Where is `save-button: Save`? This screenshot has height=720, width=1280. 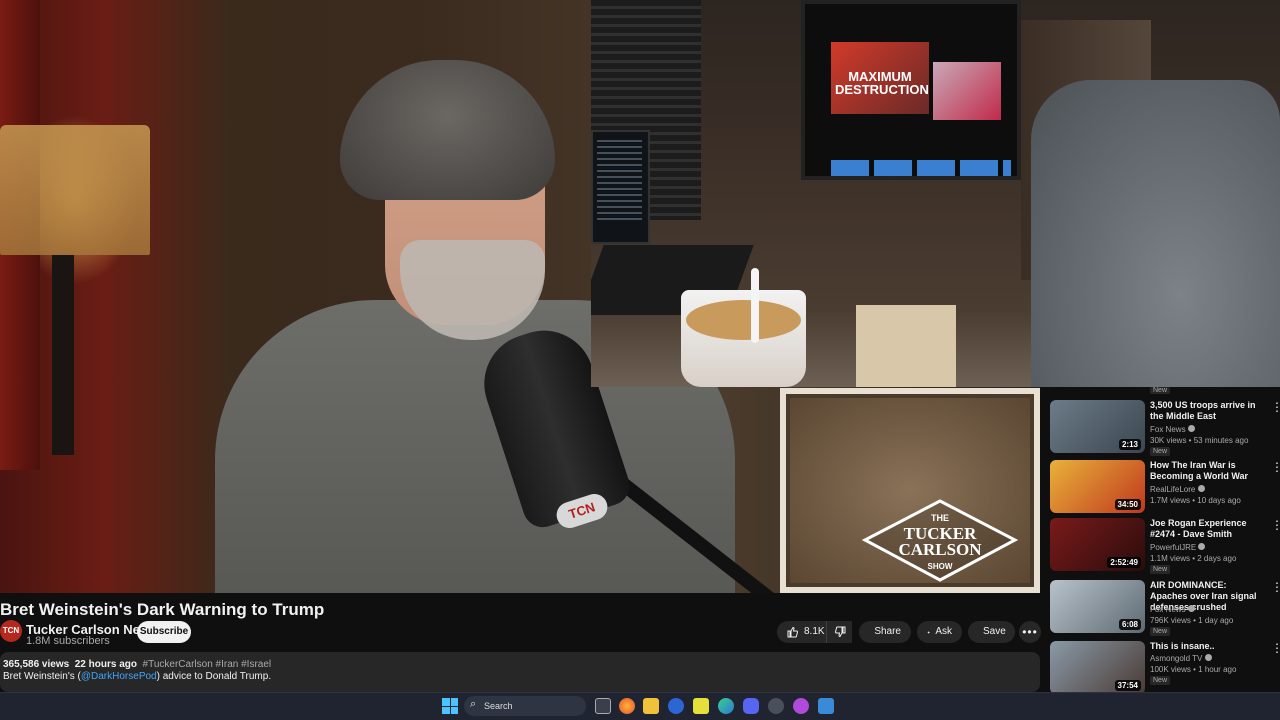
save-button: Save is located at coordinates (991, 632).